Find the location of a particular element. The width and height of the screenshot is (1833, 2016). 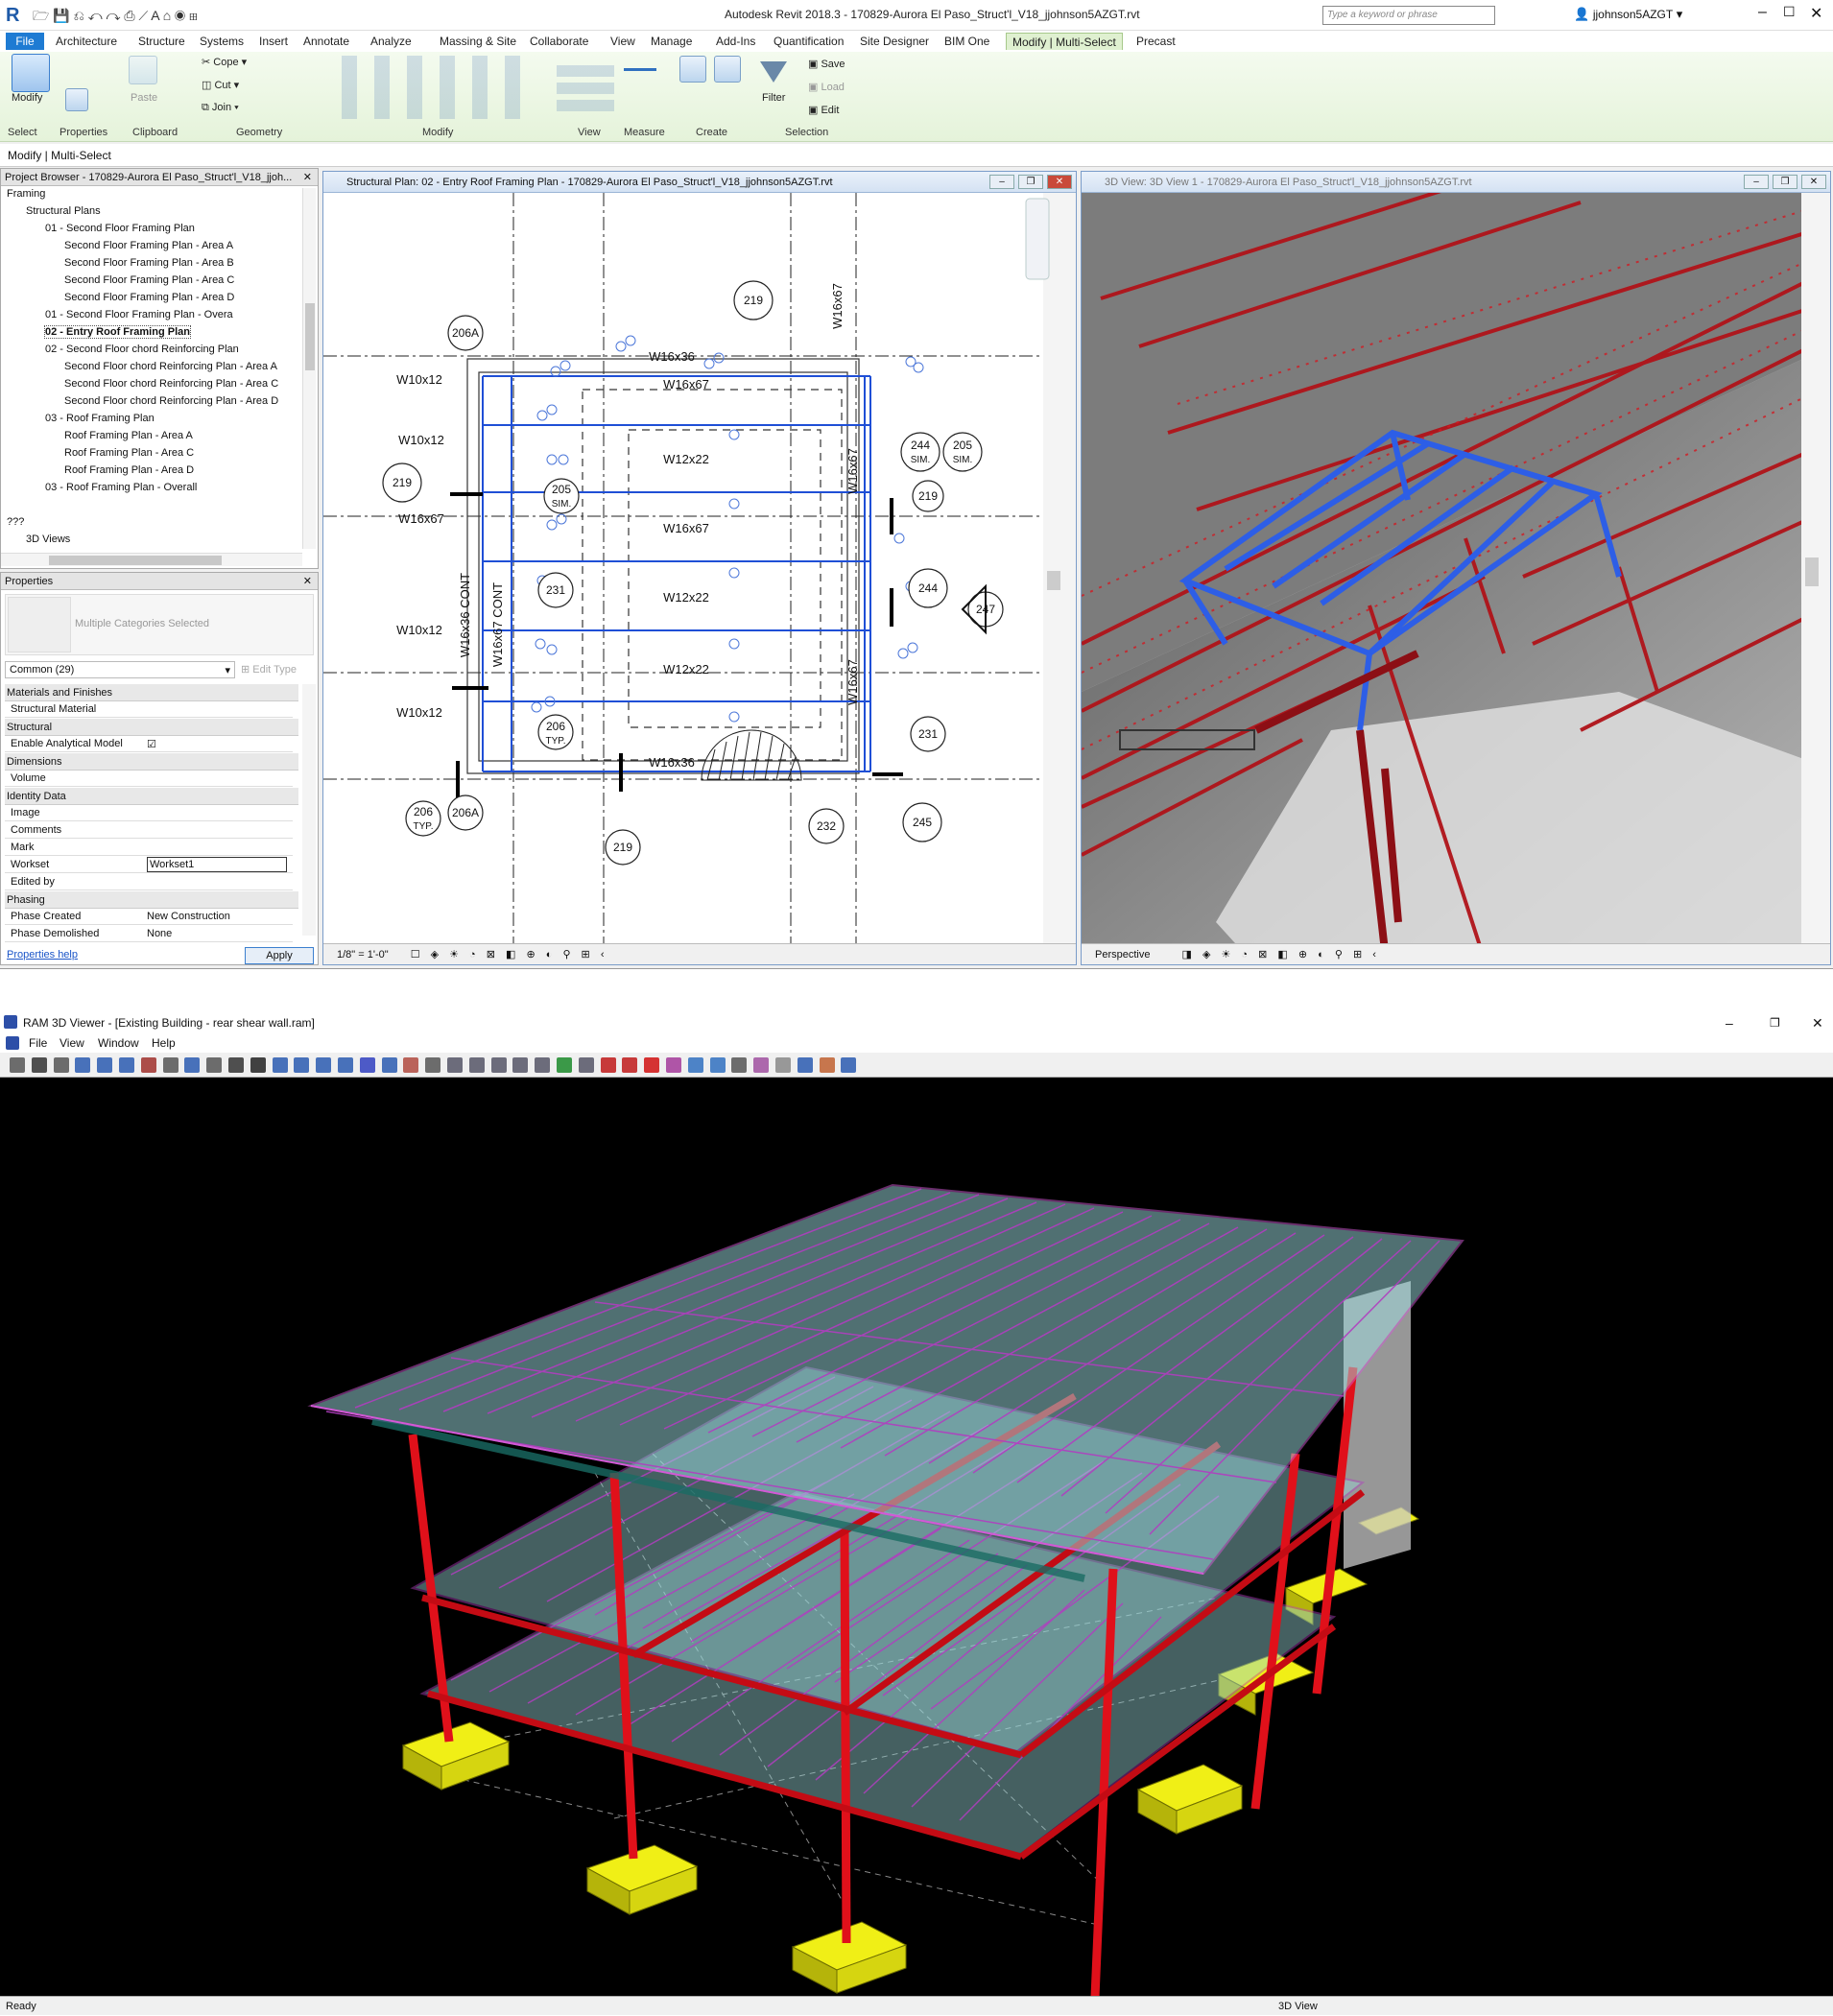

browser-item: Framing is located at coordinates (26, 194).